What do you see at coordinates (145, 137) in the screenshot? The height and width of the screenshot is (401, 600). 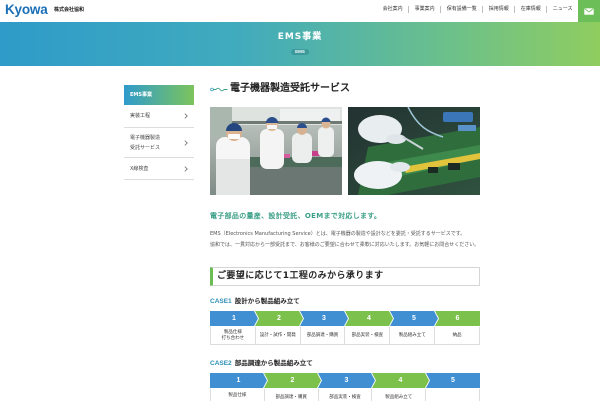 I see `sidebar-item-label-line1: 電子機器製造` at bounding box center [145, 137].